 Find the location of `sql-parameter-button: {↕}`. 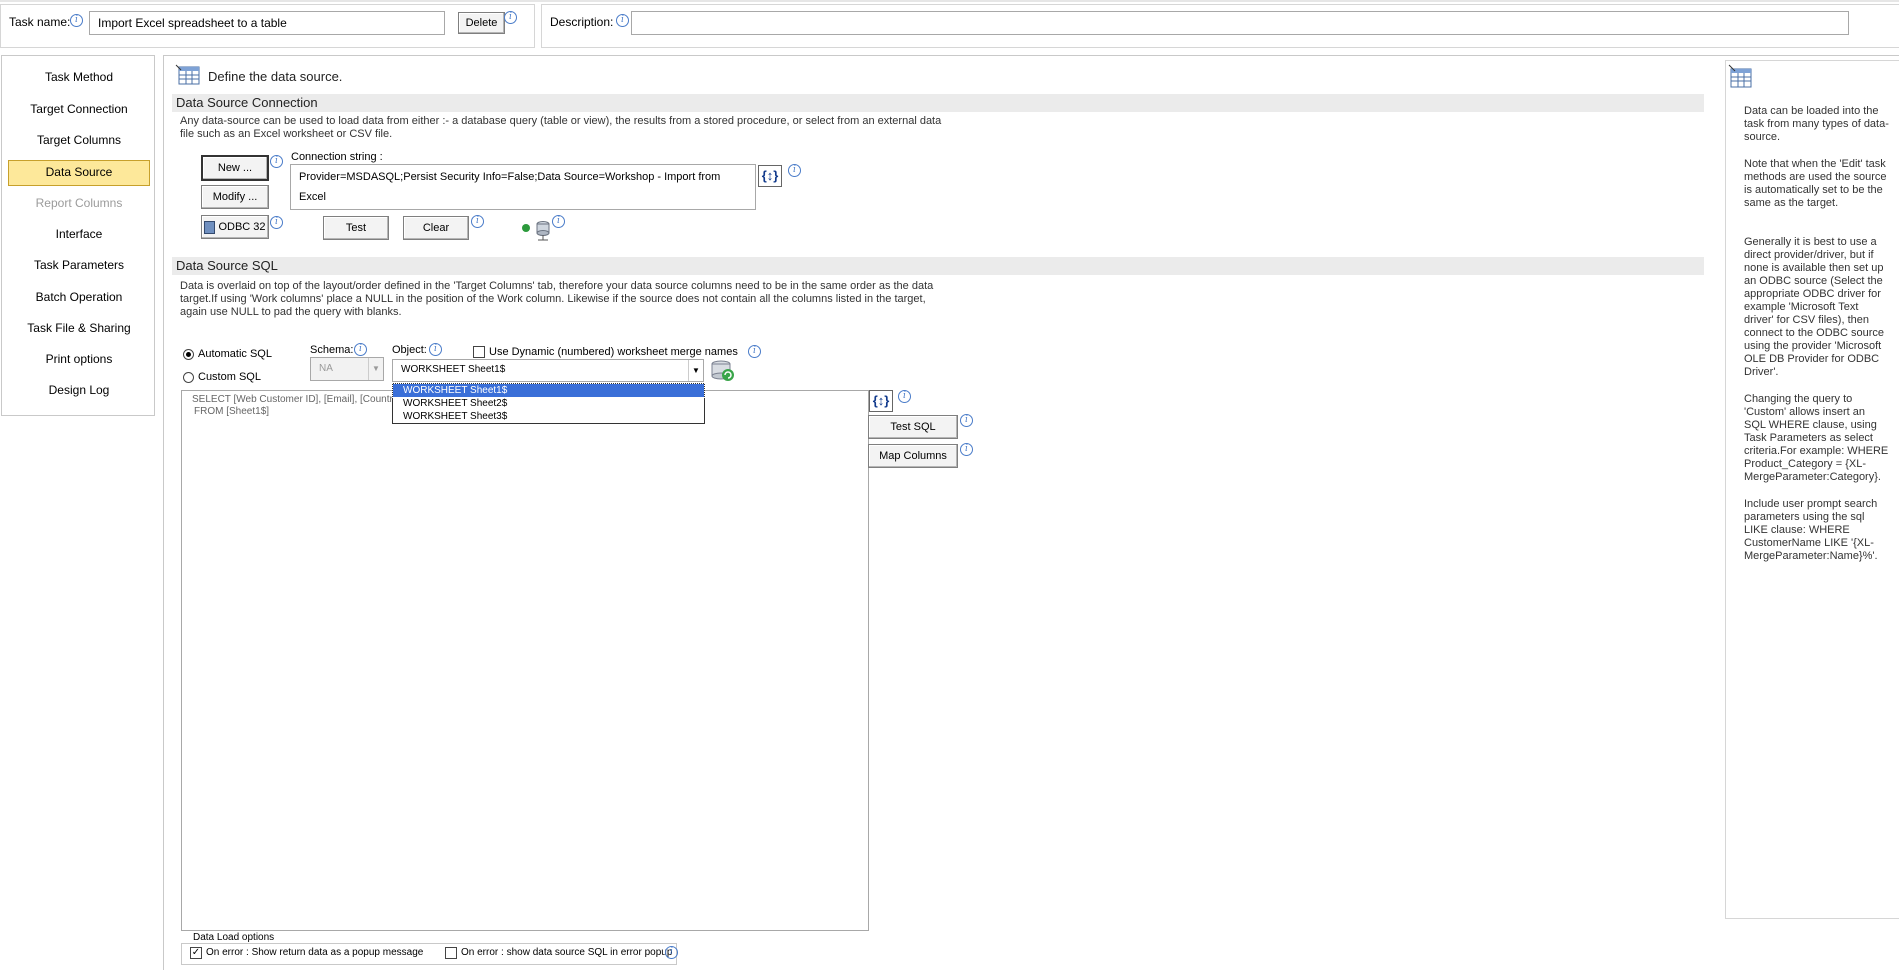

sql-parameter-button: {↕} is located at coordinates (881, 401).